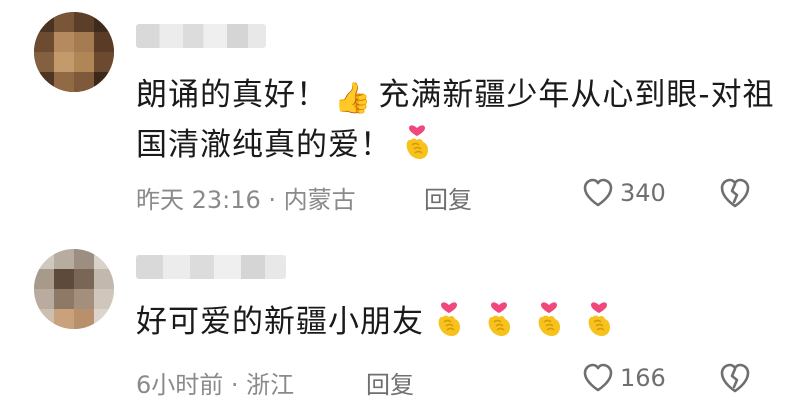 This screenshot has height=401, width=800. I want to click on like-count: 166, so click(643, 378).